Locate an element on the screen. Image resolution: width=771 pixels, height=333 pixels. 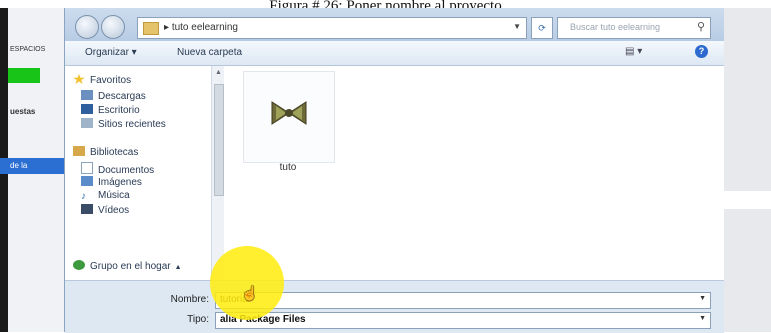
nav-label: Descargas is located at coordinates (122, 96).